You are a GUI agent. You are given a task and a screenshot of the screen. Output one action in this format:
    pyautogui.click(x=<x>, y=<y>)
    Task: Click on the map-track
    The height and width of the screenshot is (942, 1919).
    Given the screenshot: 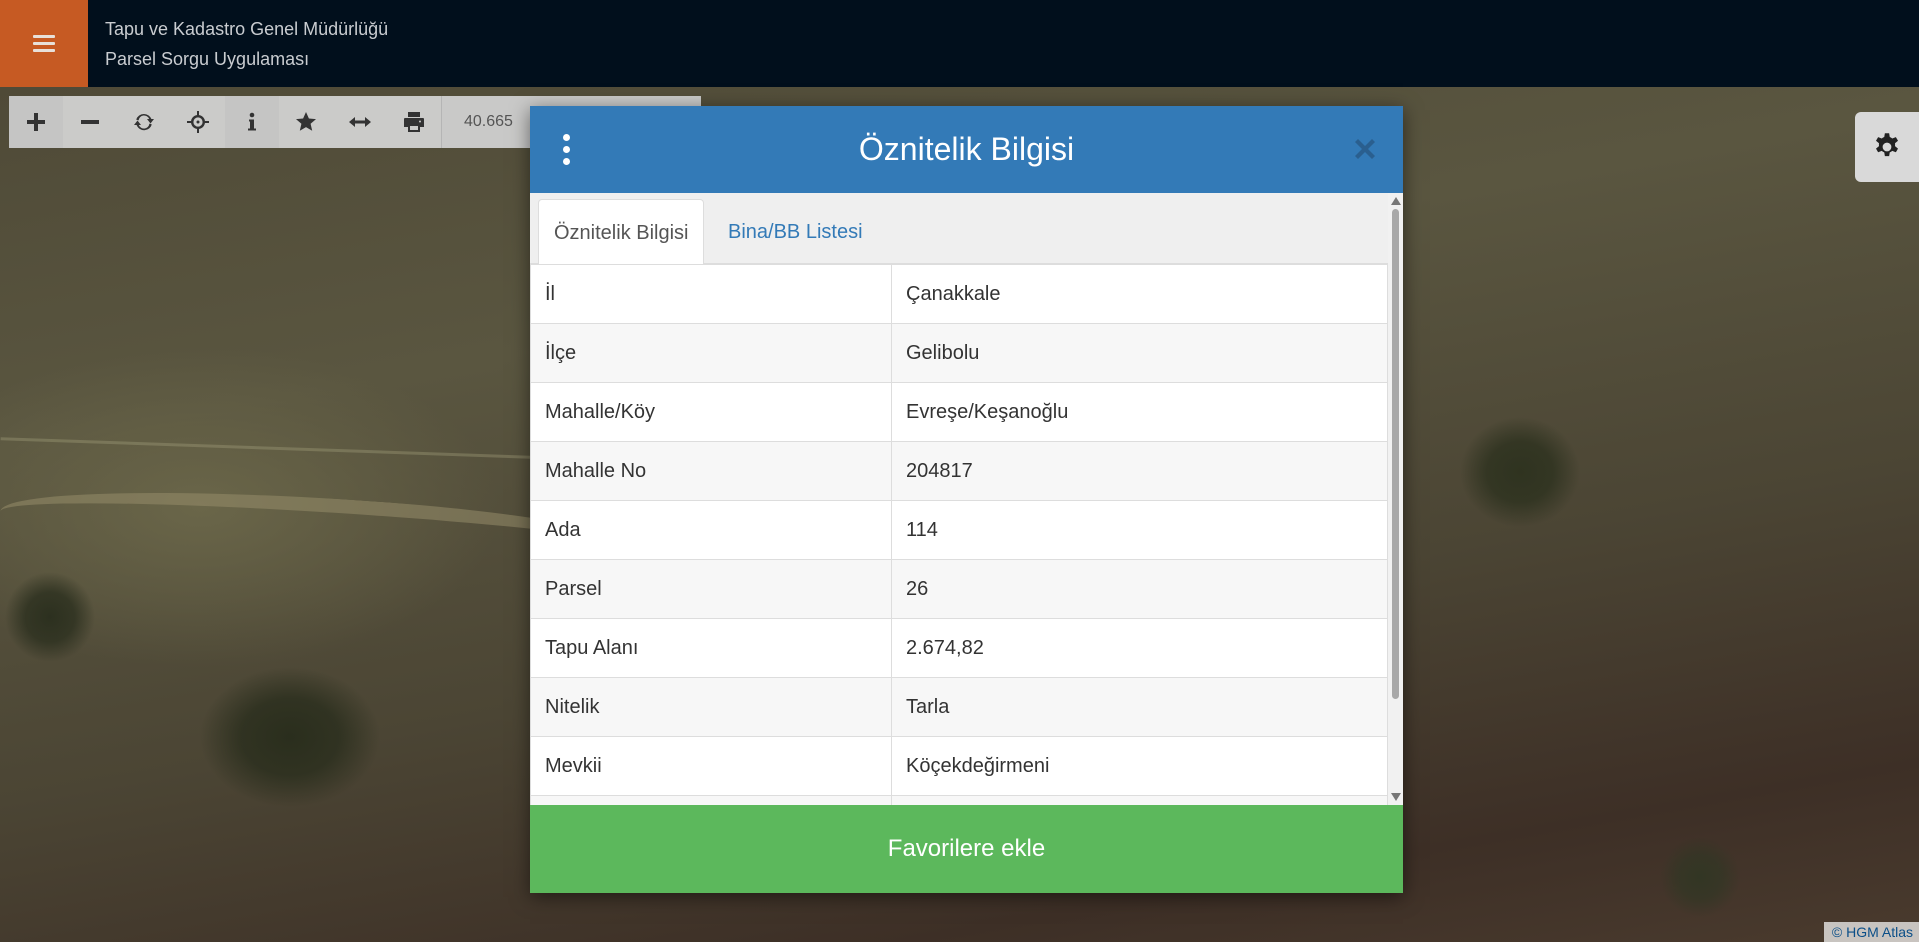 What is the action you would take?
    pyautogui.click(x=280, y=462)
    